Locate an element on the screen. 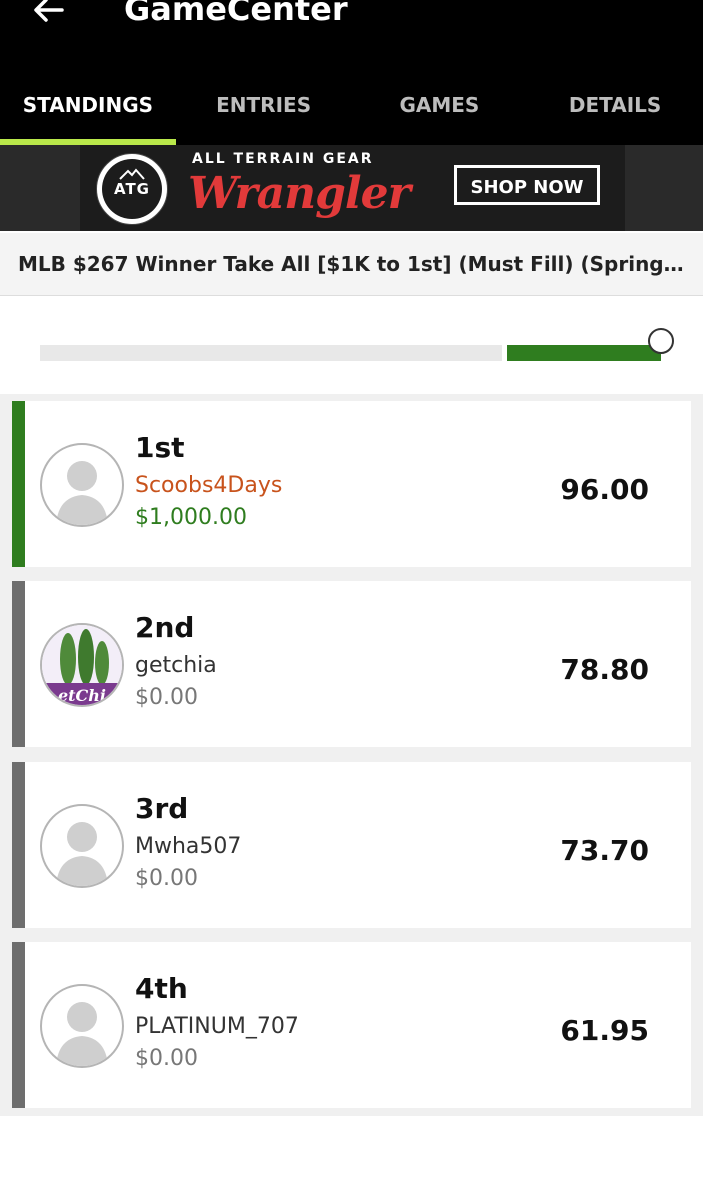  ad-content: ATG ALL TERRAIN GEAR Wrangler SHOP NOW is located at coordinates (352, 188).